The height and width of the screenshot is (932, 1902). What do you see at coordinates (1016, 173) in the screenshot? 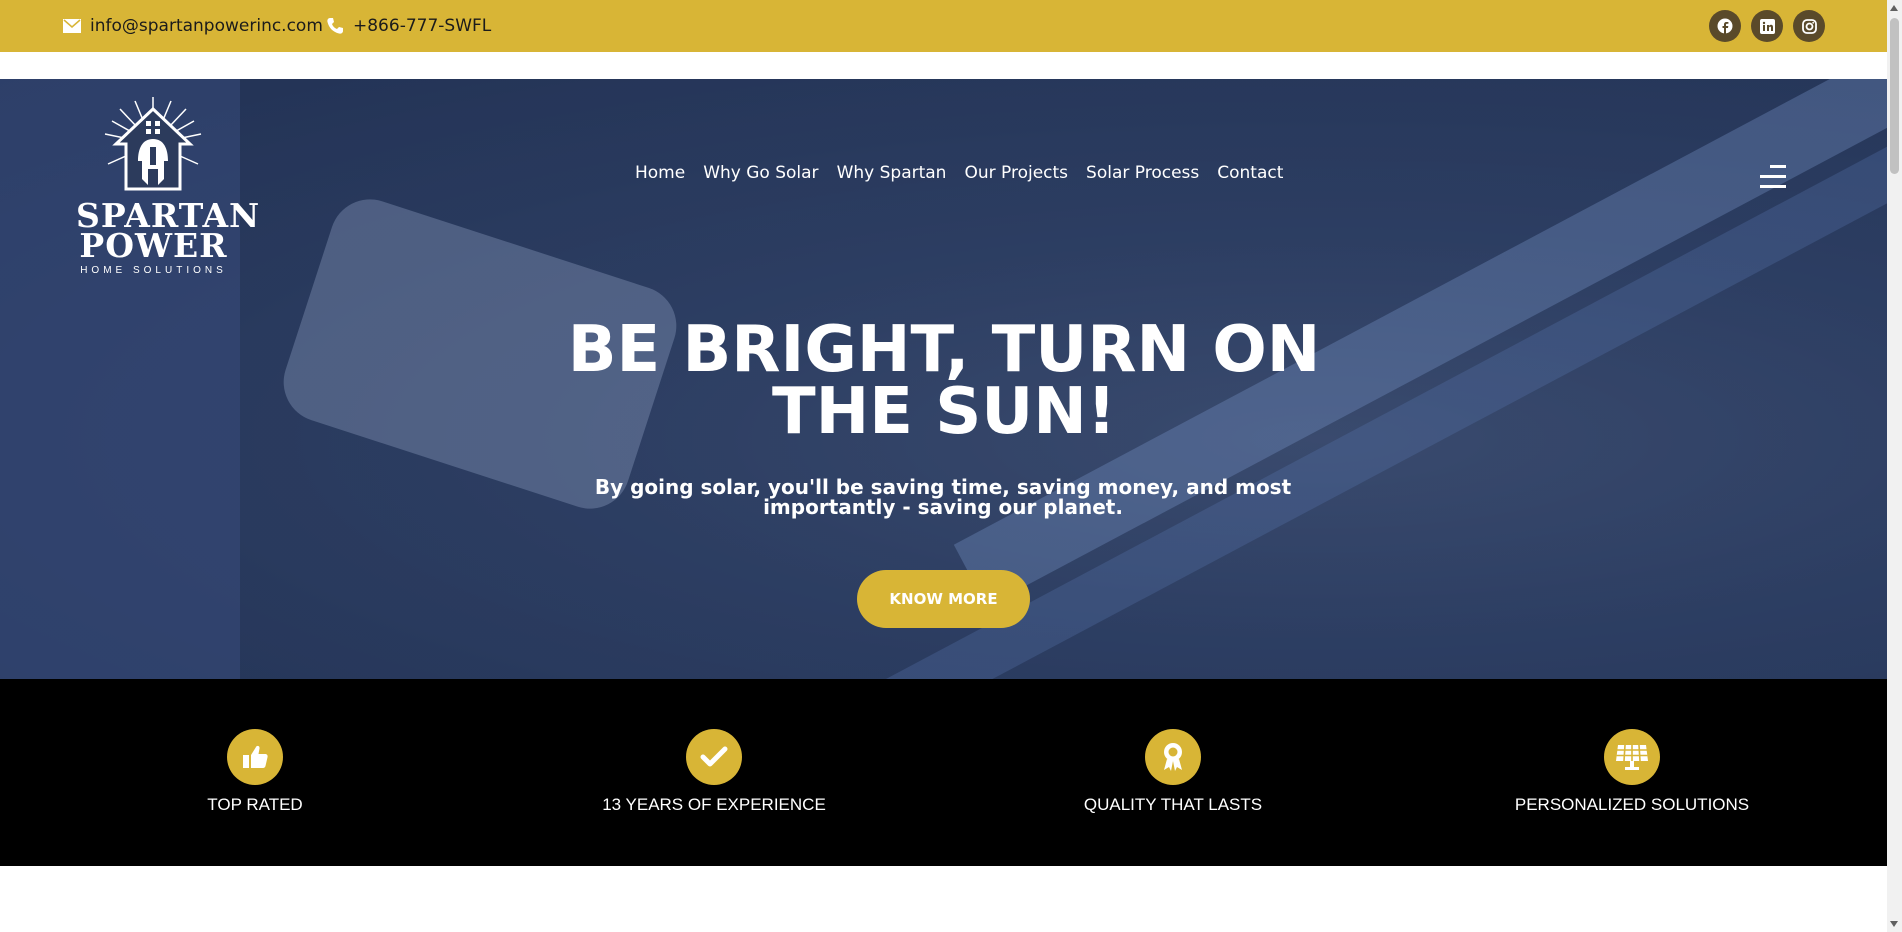
I see `nav-our-projects: Our Projects` at bounding box center [1016, 173].